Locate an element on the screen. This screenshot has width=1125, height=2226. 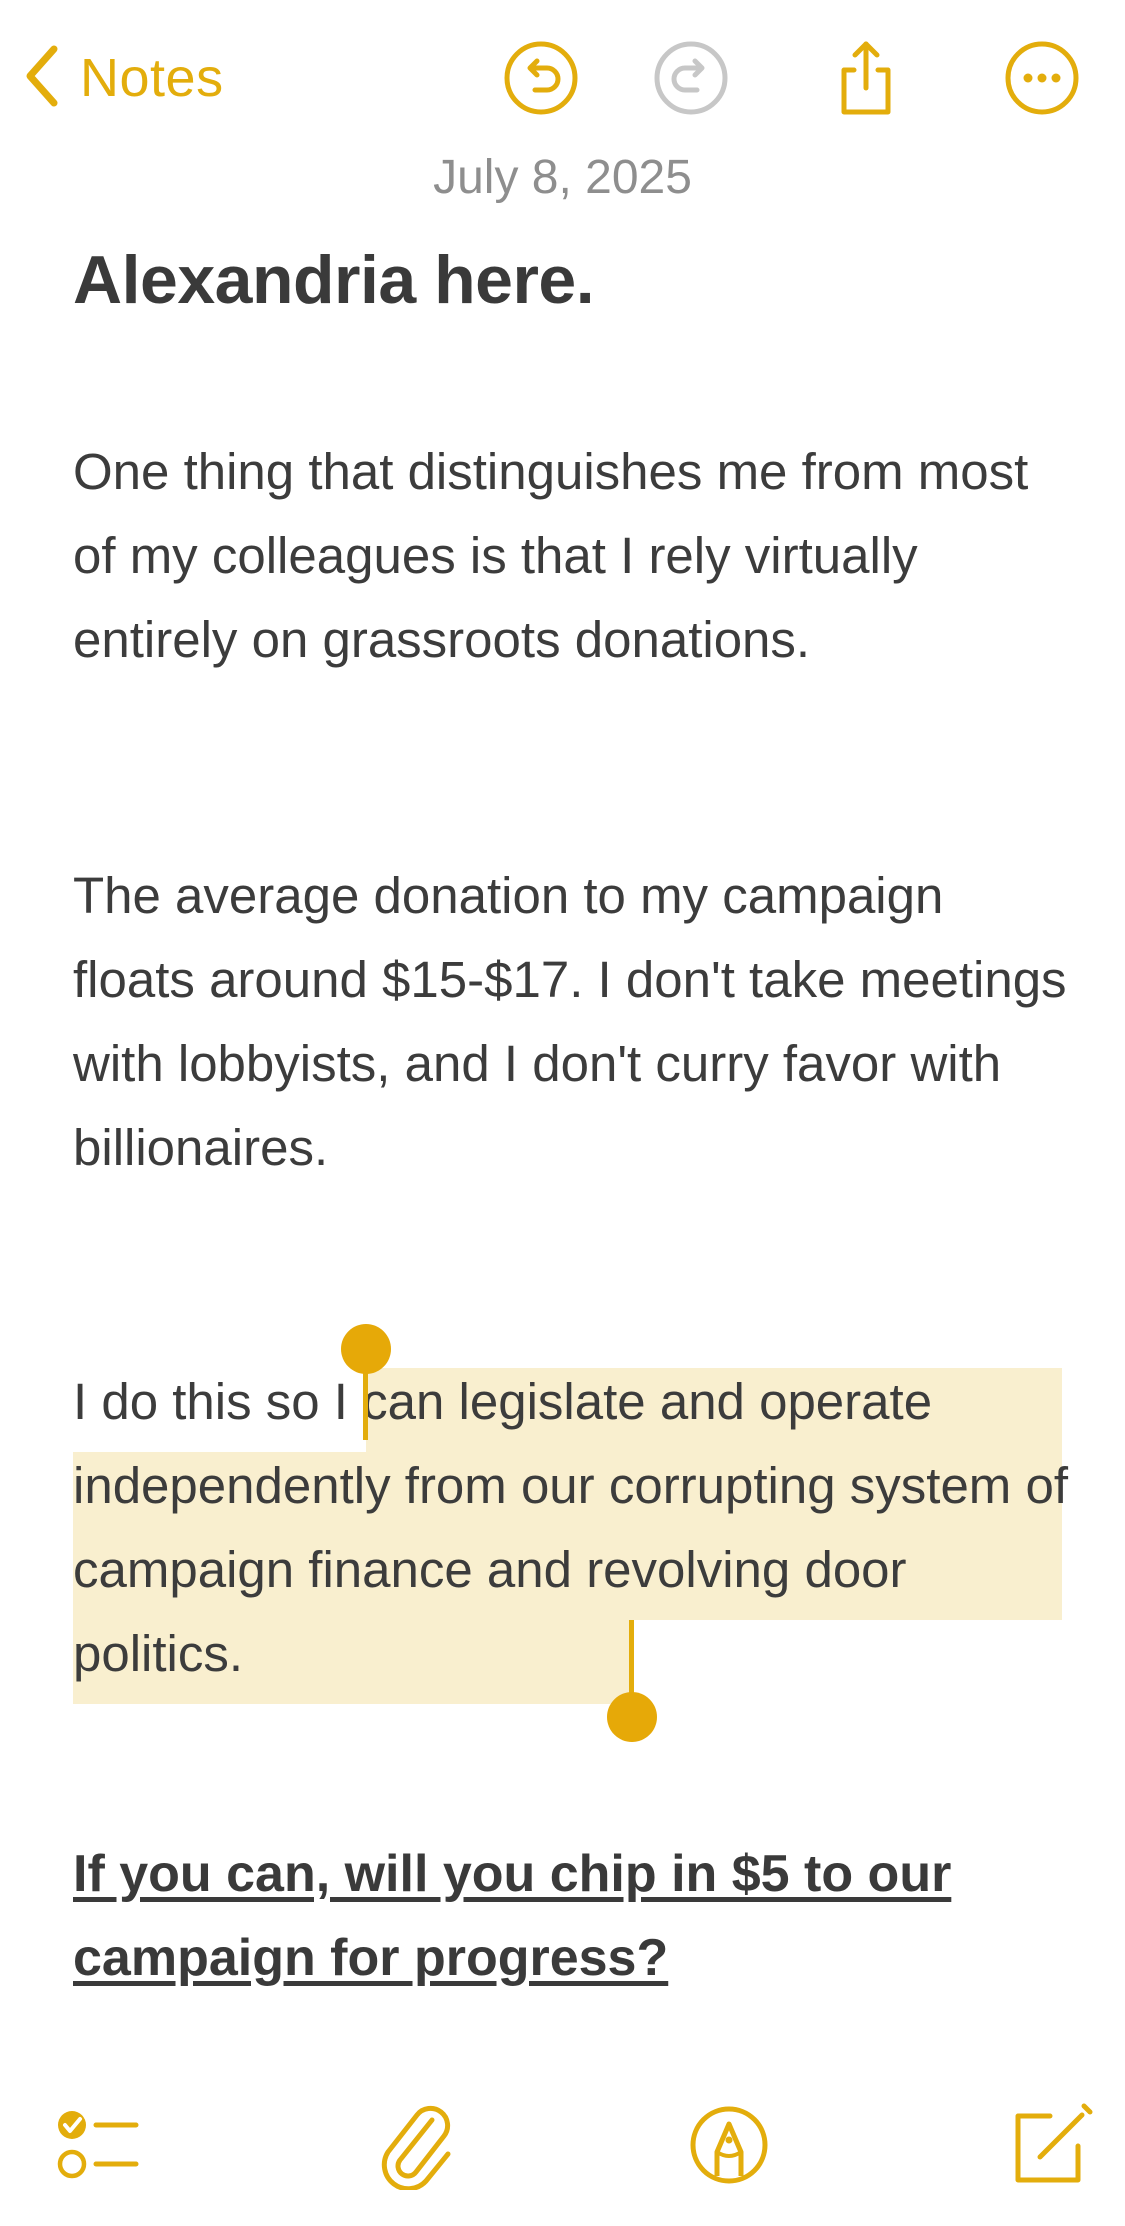
paperclip-icon is located at coordinates (415, 2149).